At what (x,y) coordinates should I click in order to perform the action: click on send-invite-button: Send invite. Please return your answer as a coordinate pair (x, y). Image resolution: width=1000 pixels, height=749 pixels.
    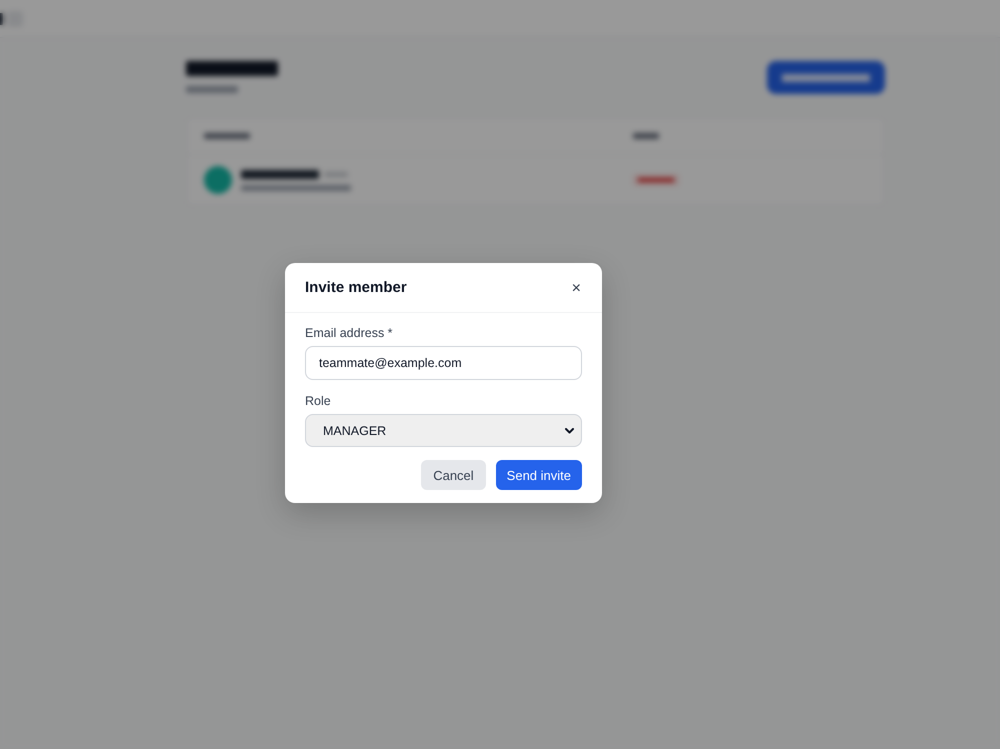
    Looking at the image, I should click on (539, 475).